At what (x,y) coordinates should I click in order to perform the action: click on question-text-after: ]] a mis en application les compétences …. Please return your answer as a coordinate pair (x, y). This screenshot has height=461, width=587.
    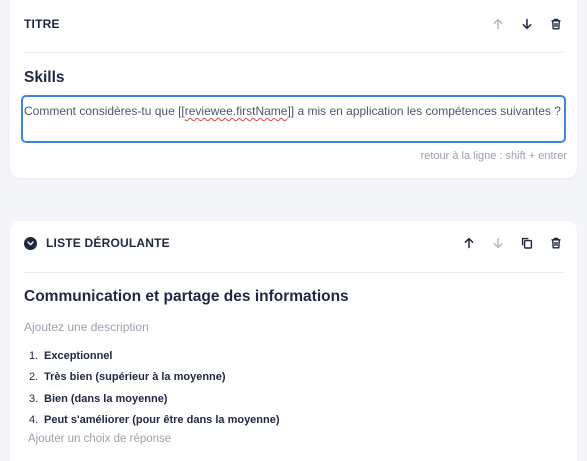
    Looking at the image, I should click on (424, 111).